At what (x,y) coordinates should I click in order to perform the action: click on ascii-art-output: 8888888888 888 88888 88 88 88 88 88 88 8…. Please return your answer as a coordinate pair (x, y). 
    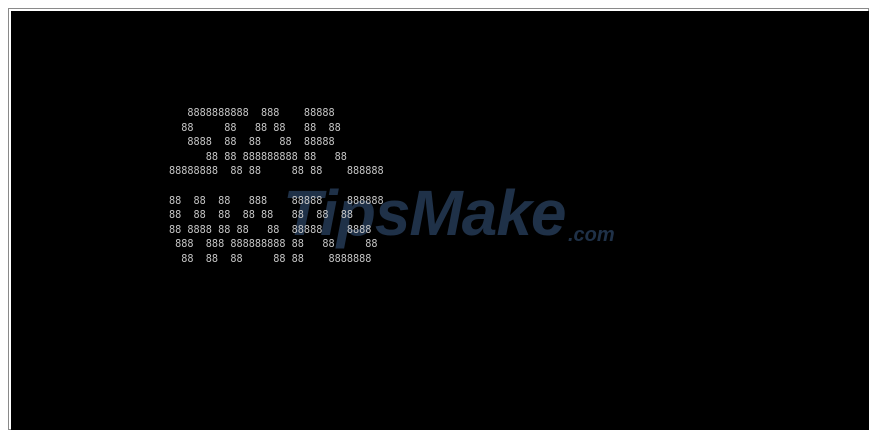
    Looking at the image, I should click on (276, 187).